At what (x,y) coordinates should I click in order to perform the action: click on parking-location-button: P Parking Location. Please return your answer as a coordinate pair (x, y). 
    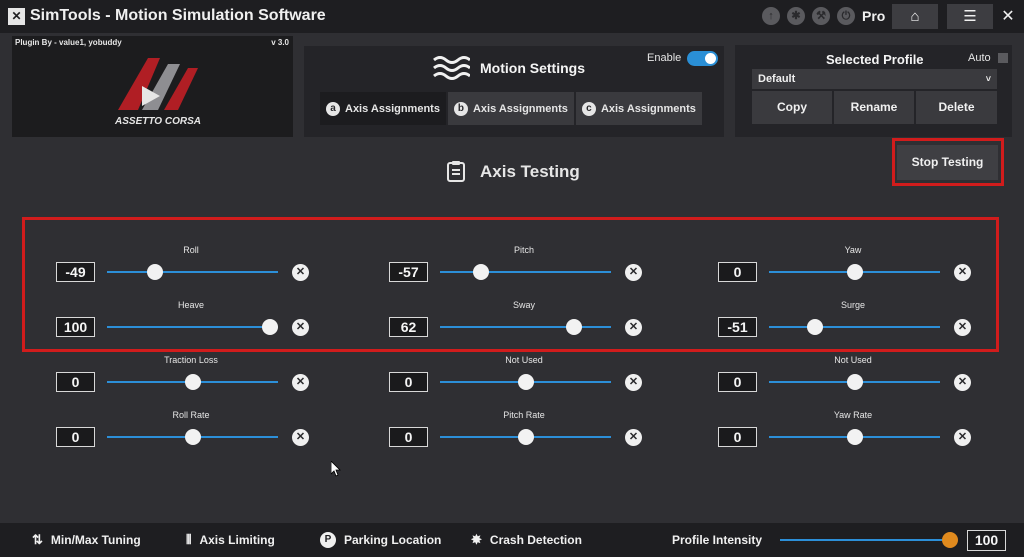
    Looking at the image, I should click on (380, 540).